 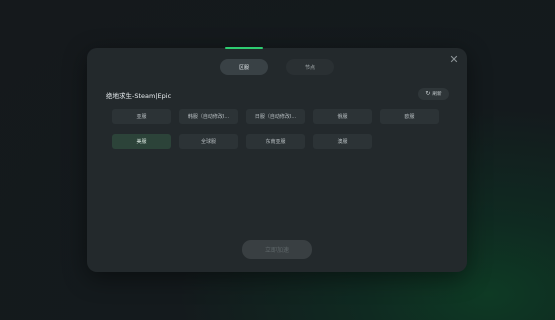 What do you see at coordinates (141, 116) in the screenshot?
I see `region-button-asia: 亚服` at bounding box center [141, 116].